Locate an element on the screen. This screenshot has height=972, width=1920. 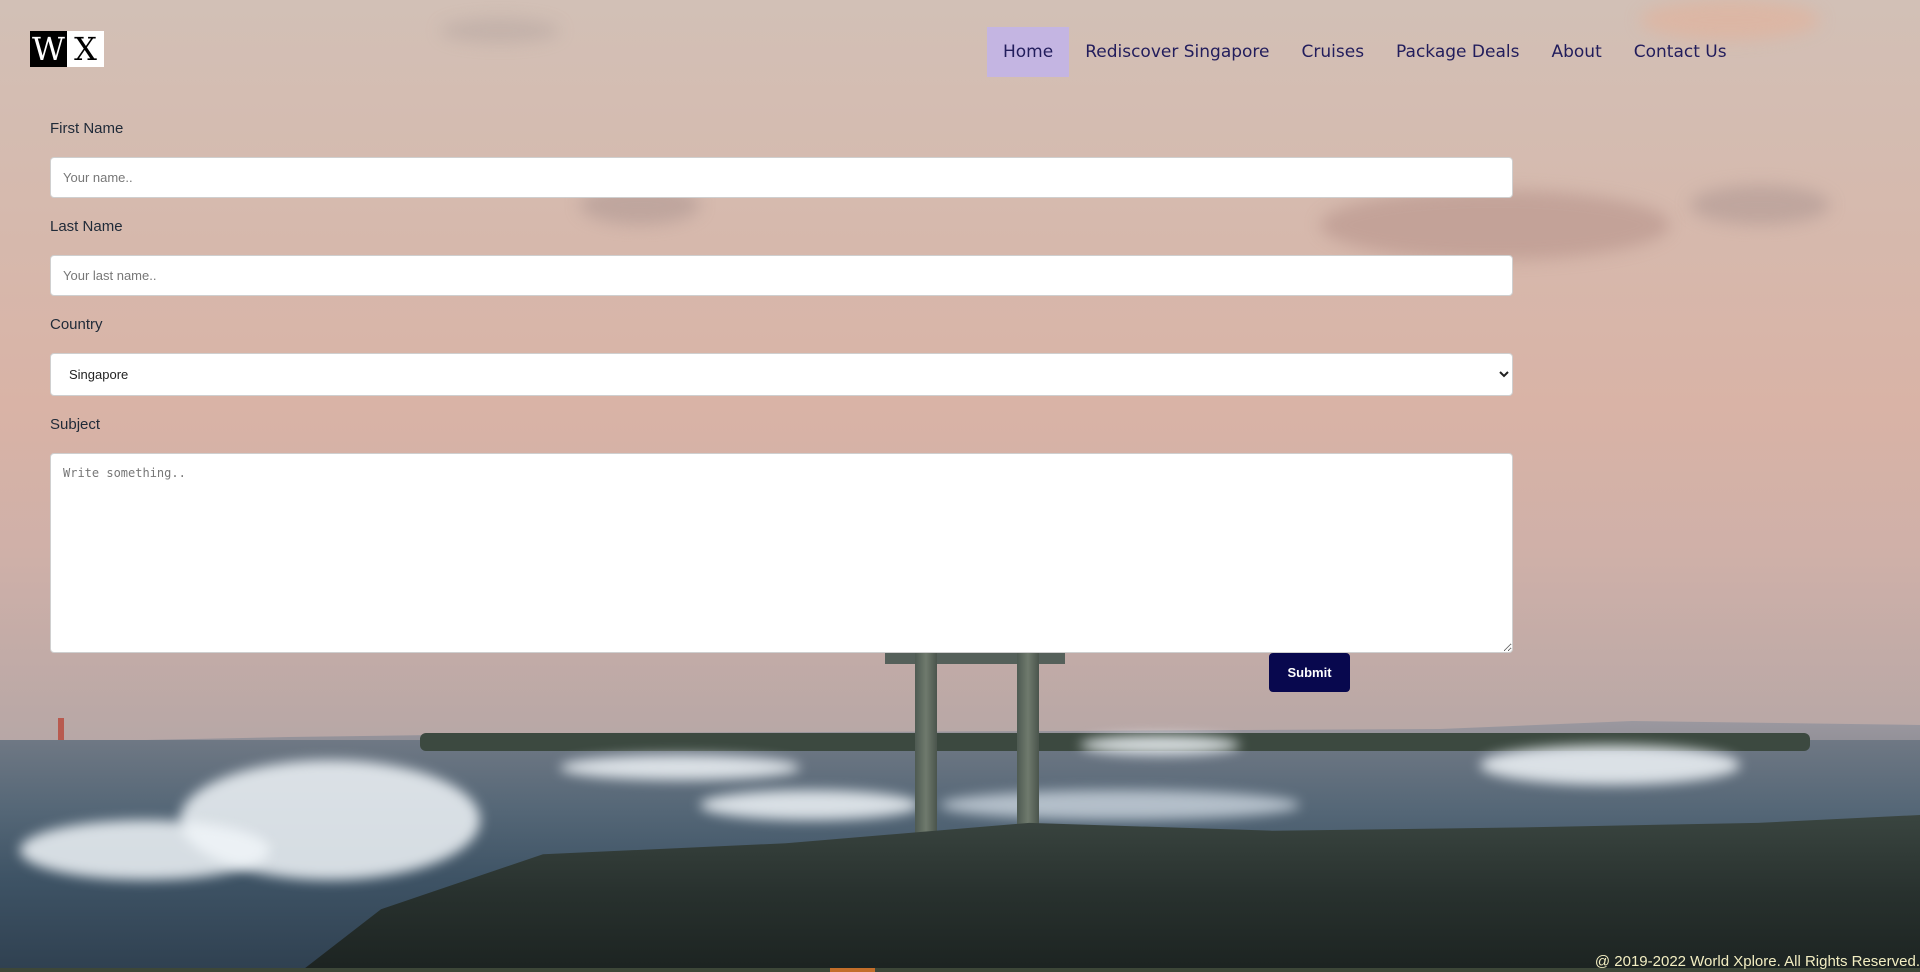
last-name-input is located at coordinates (781, 275).